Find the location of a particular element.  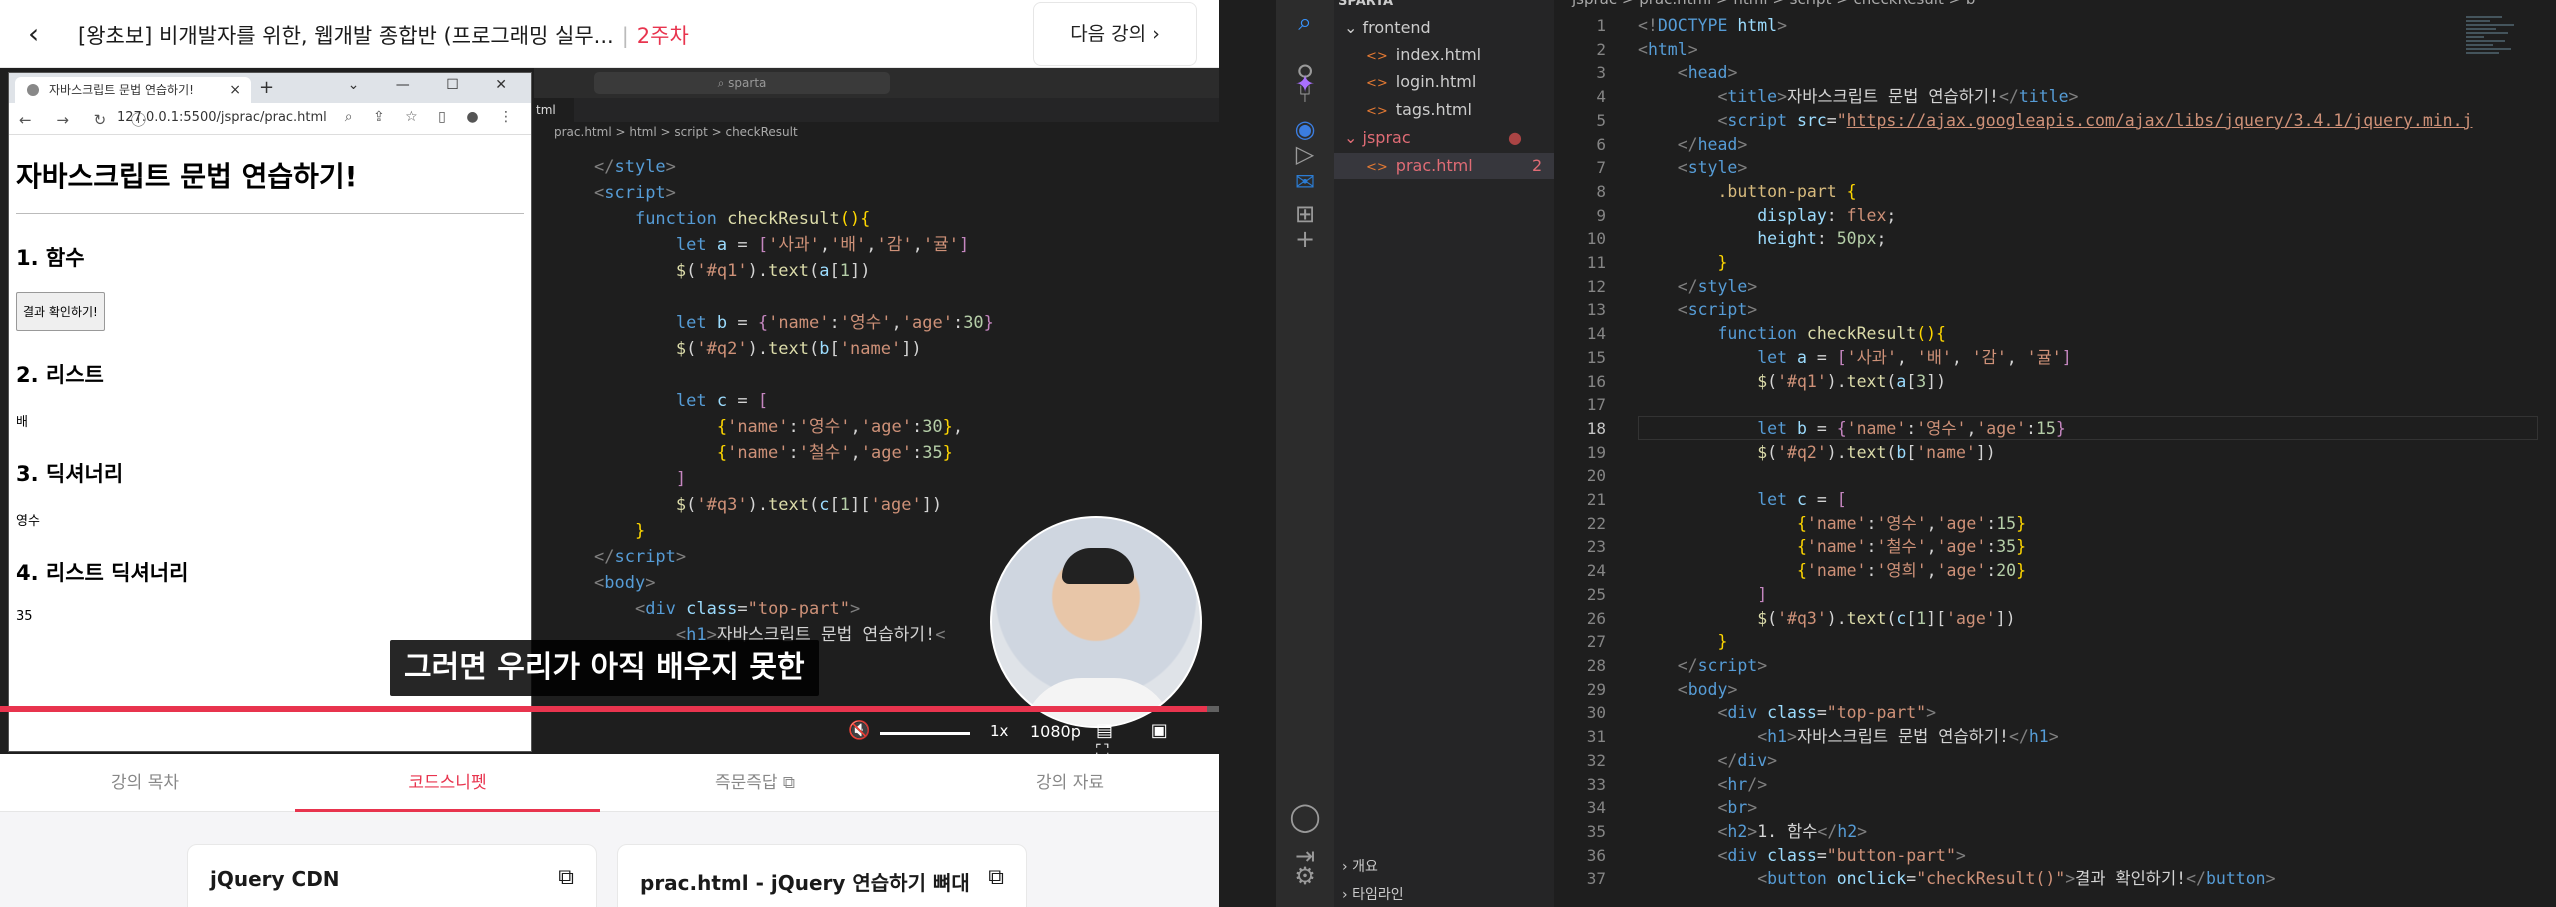

snippet-card: jQuery CDN ⧉ is located at coordinates (392, 875).